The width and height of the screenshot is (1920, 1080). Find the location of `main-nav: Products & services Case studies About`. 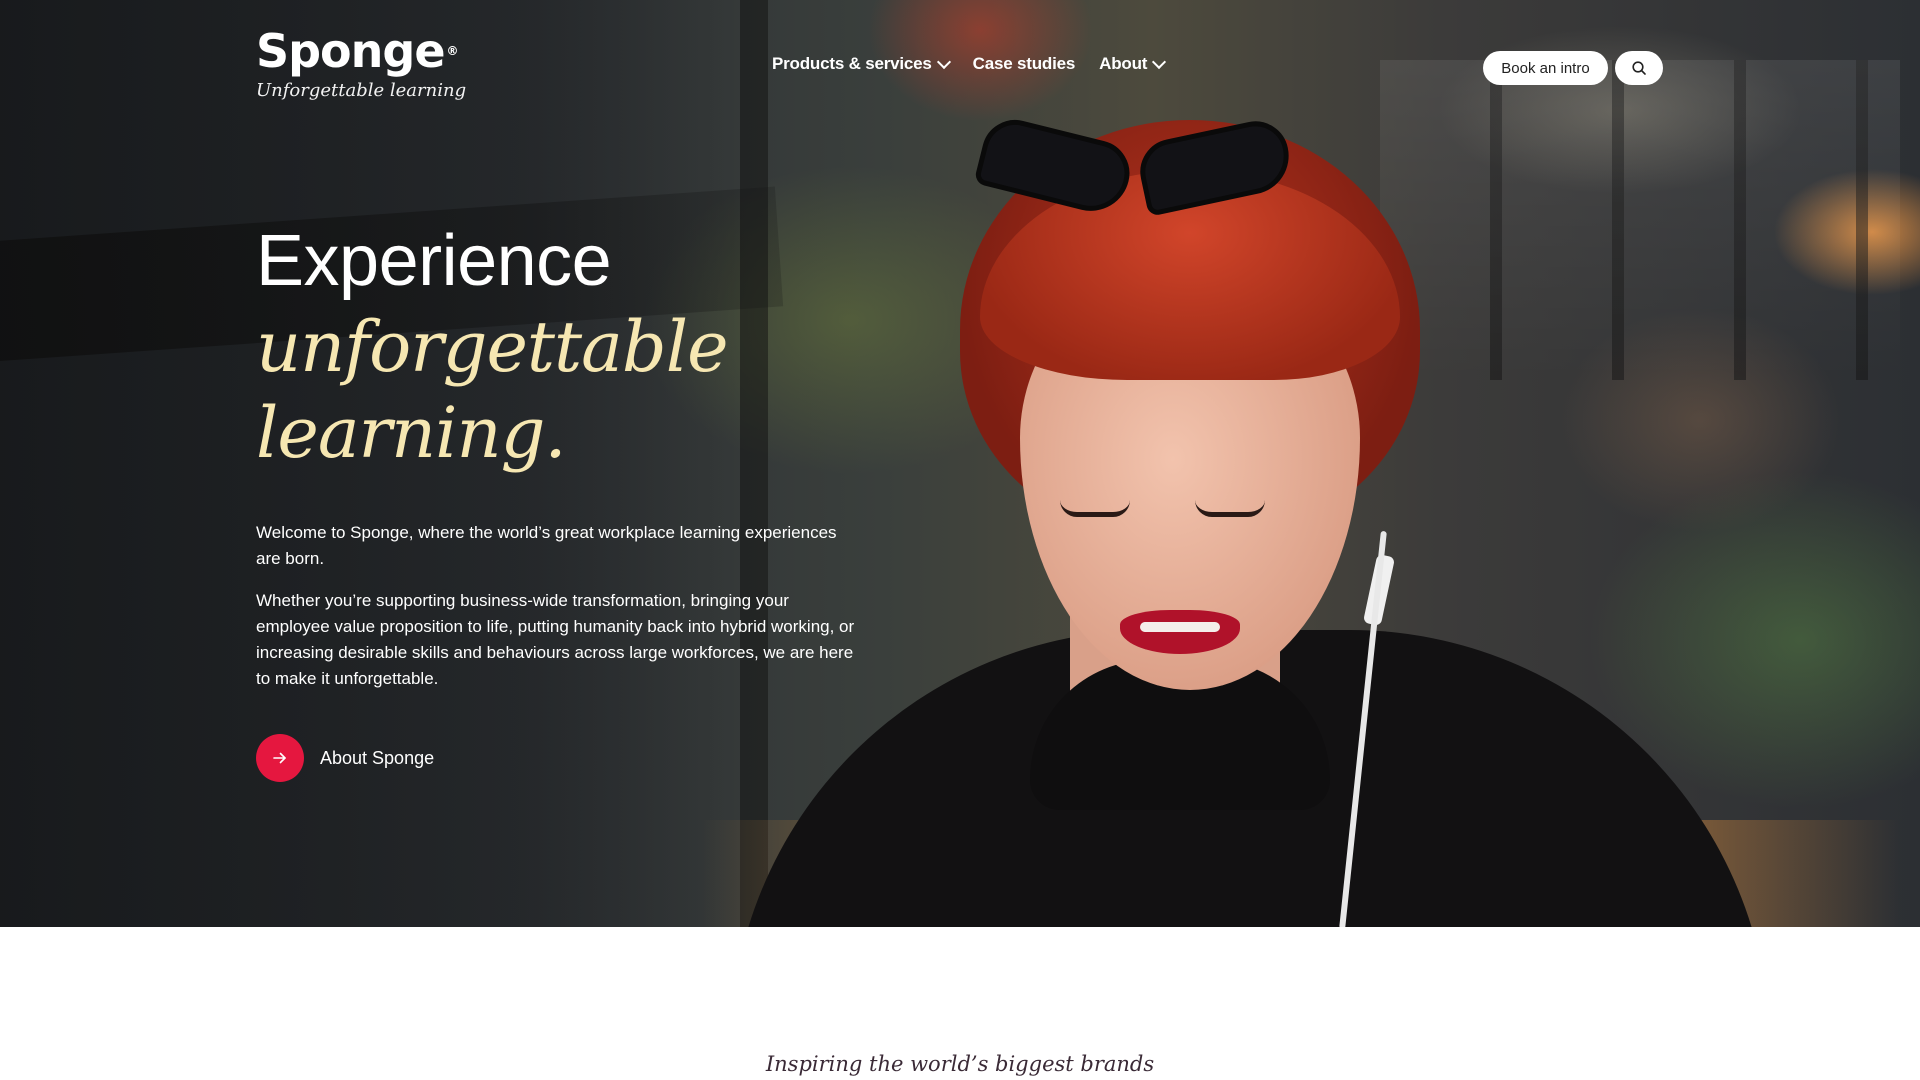

main-nav: Products & services Case studies About is located at coordinates (969, 64).